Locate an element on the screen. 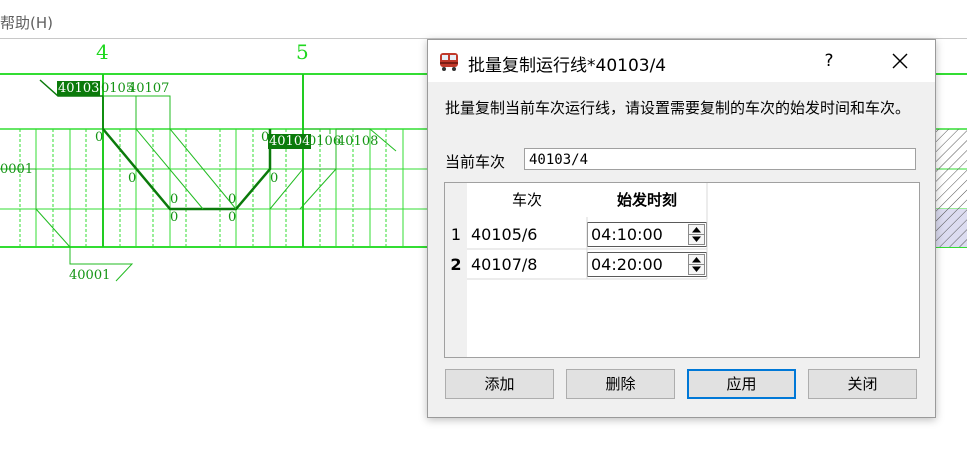 The width and height of the screenshot is (967, 460). row-header: 1 is located at coordinates (456, 234).